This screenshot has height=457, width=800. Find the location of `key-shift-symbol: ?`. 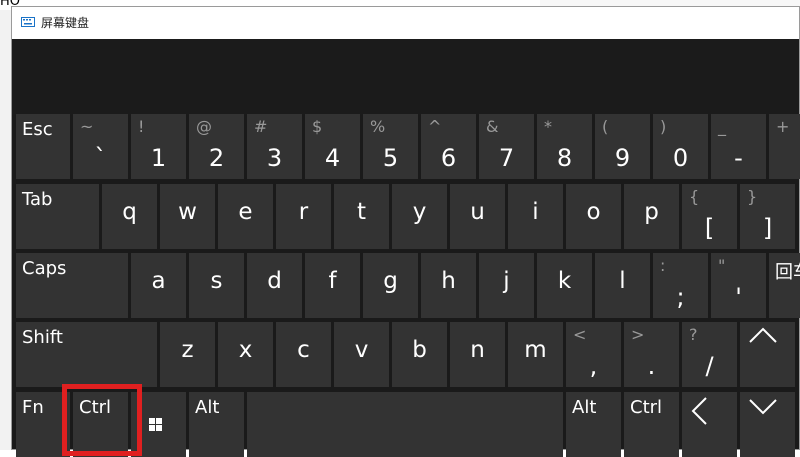

key-shift-symbol: ? is located at coordinates (693, 334).